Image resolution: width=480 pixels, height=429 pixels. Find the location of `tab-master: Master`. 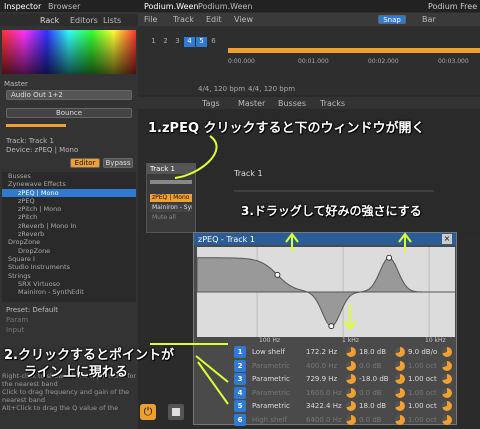

tab-master: Master is located at coordinates (251, 103).